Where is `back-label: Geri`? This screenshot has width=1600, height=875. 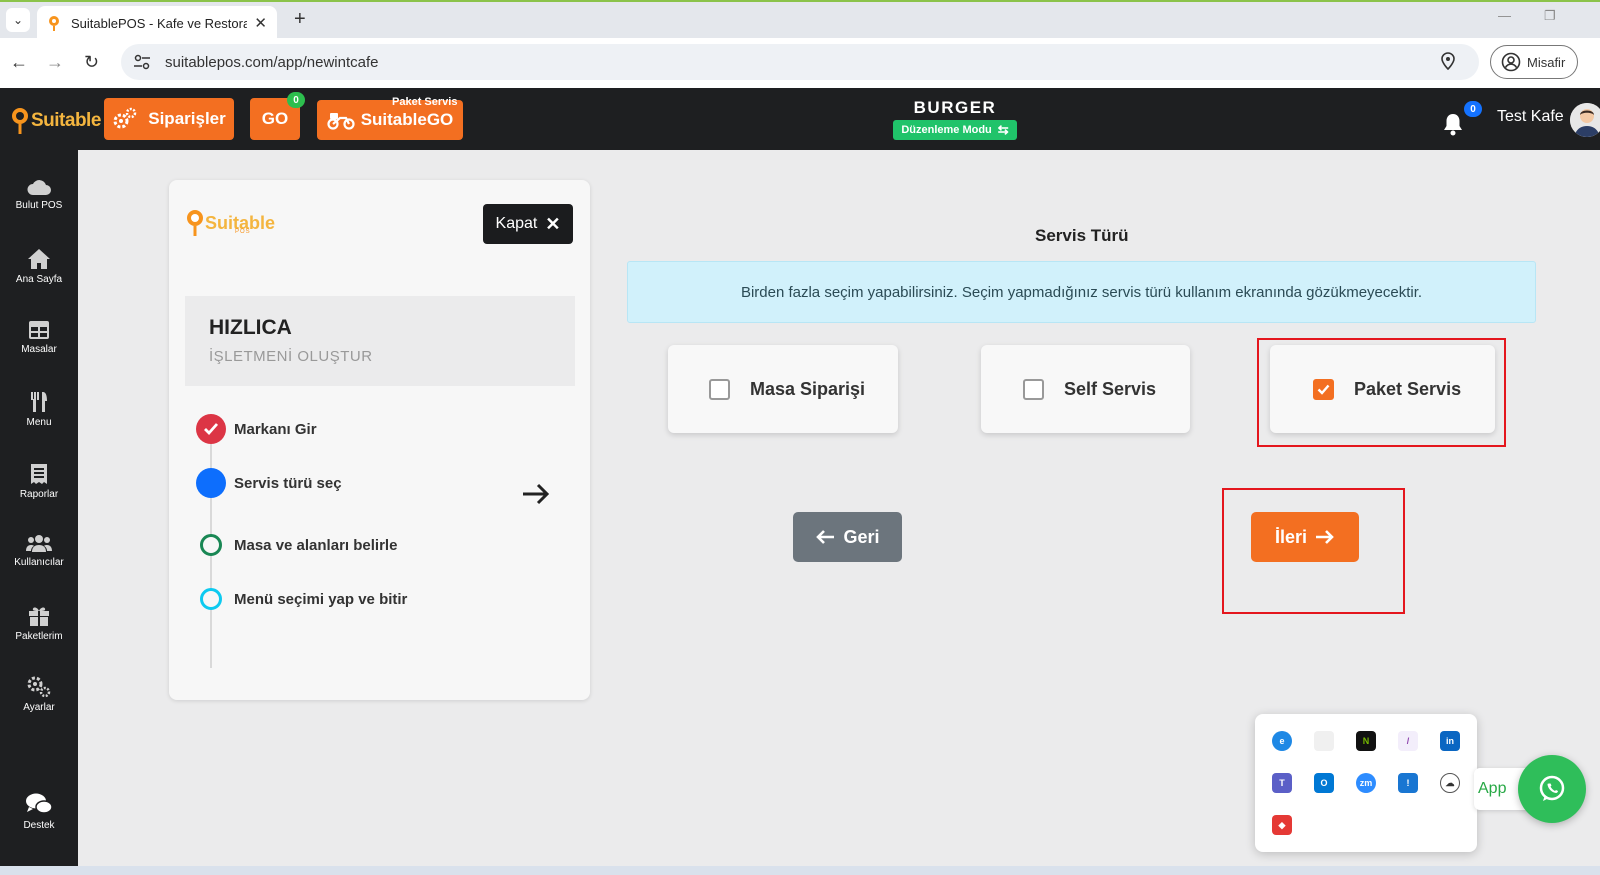
back-label: Geri is located at coordinates (861, 536).